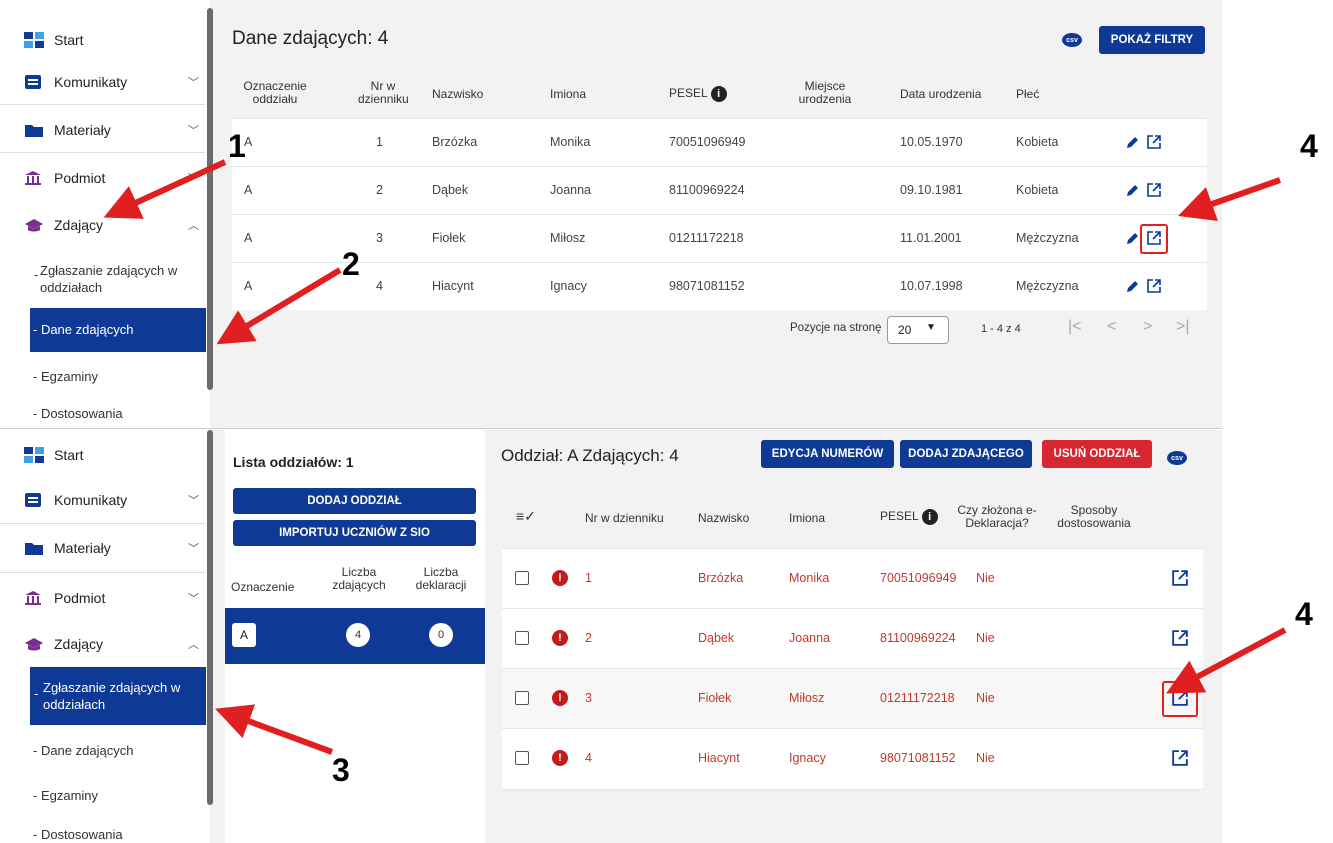  Describe the element at coordinates (719, 758) in the screenshot. I see `cell-nazwisko: Hiacynt` at that location.